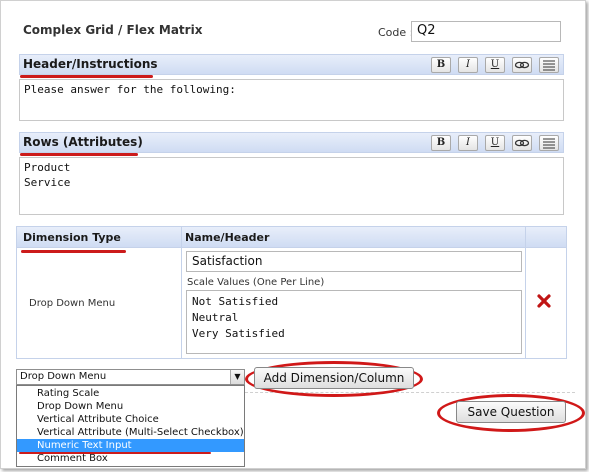 Image resolution: width=589 pixels, height=472 pixels. What do you see at coordinates (130, 445) in the screenshot?
I see `dropdown-option-highlighted: Numeric Text Input` at bounding box center [130, 445].